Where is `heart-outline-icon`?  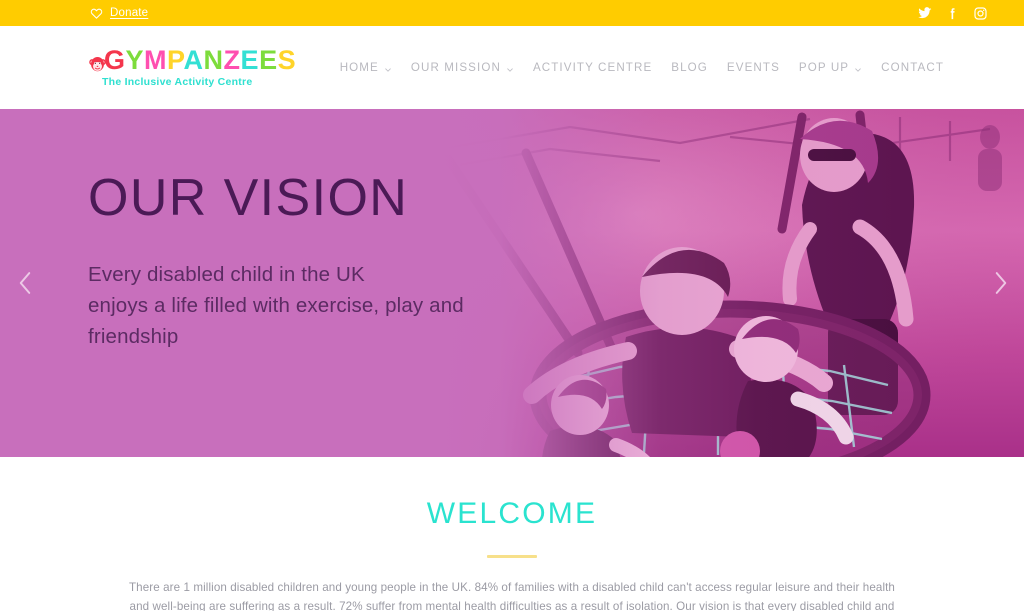 heart-outline-icon is located at coordinates (96, 13).